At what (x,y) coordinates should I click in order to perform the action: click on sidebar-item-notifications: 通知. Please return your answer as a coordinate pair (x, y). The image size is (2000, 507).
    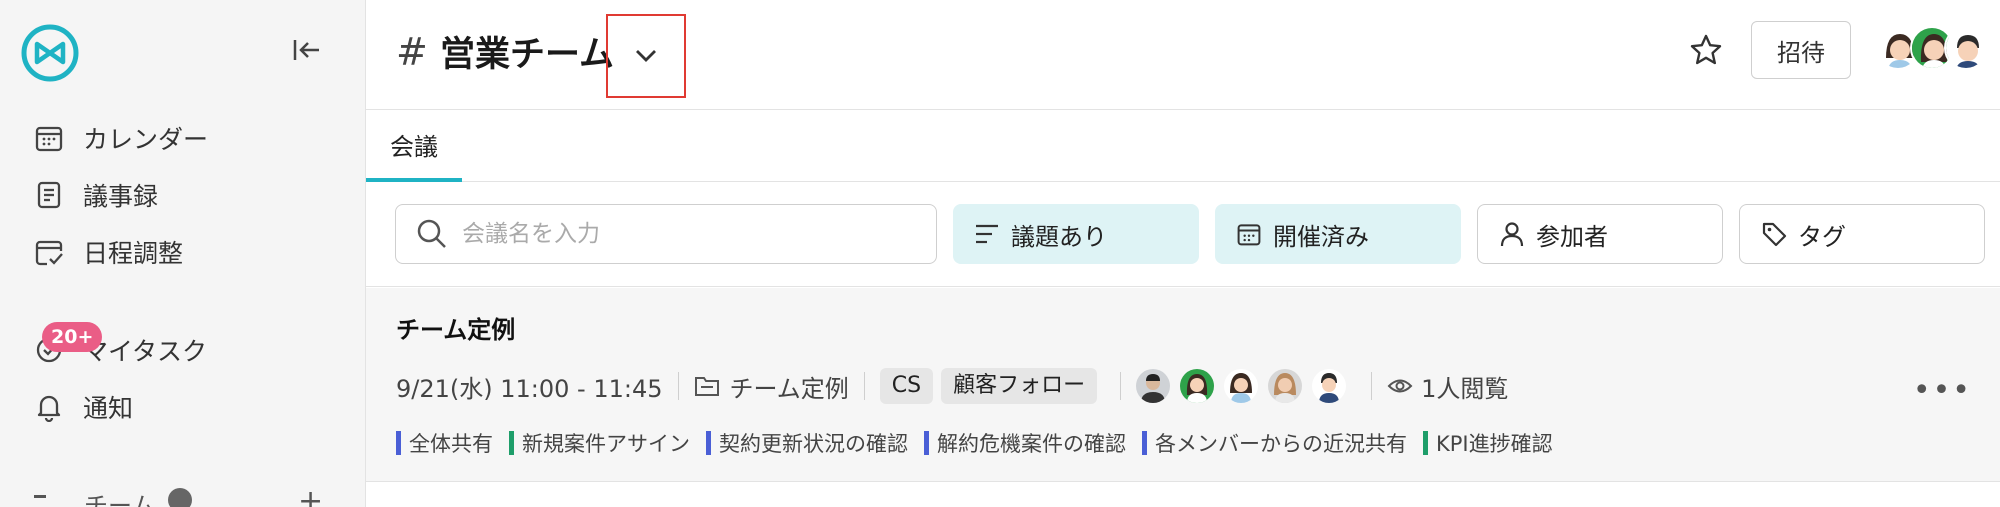
    Looking at the image, I should click on (82, 407).